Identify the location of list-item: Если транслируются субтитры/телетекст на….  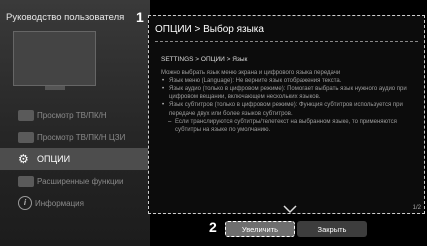
(289, 126).